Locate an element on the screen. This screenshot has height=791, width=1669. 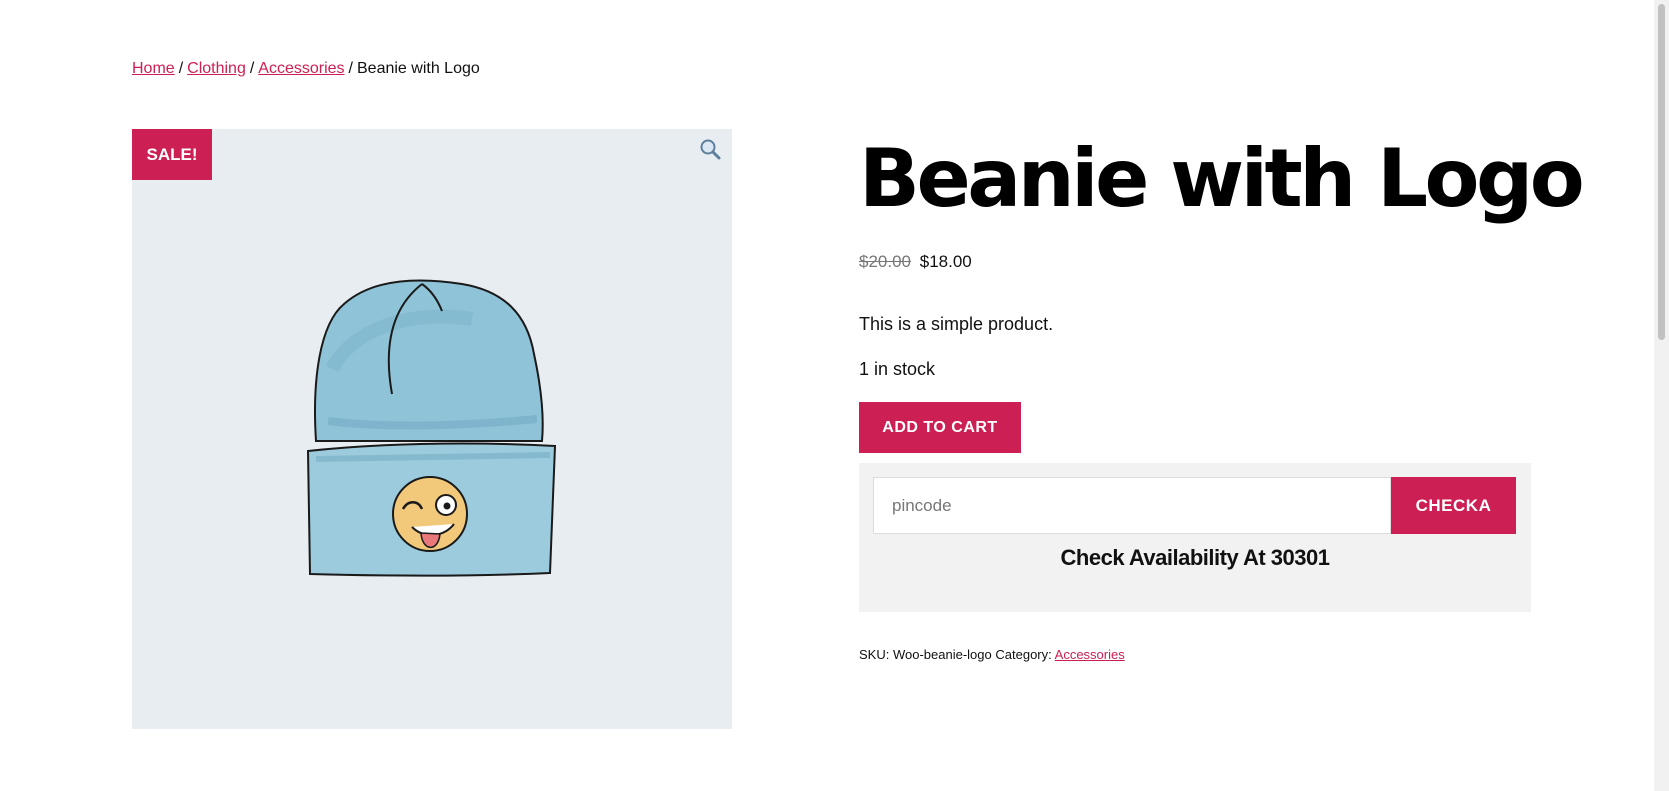
scrollbar-thumb is located at coordinates (1661, 172).